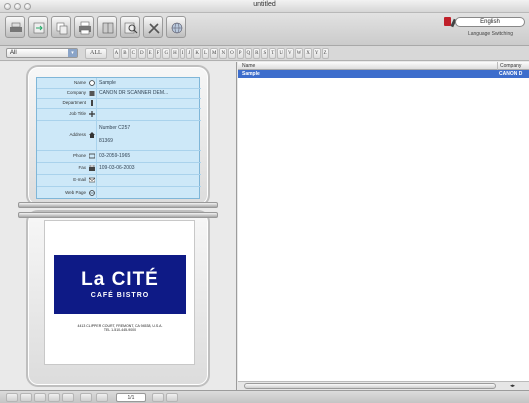 The width and height of the screenshot is (529, 403). Describe the element at coordinates (281, 53) in the screenshot. I see `index-letter-u: U` at that location.